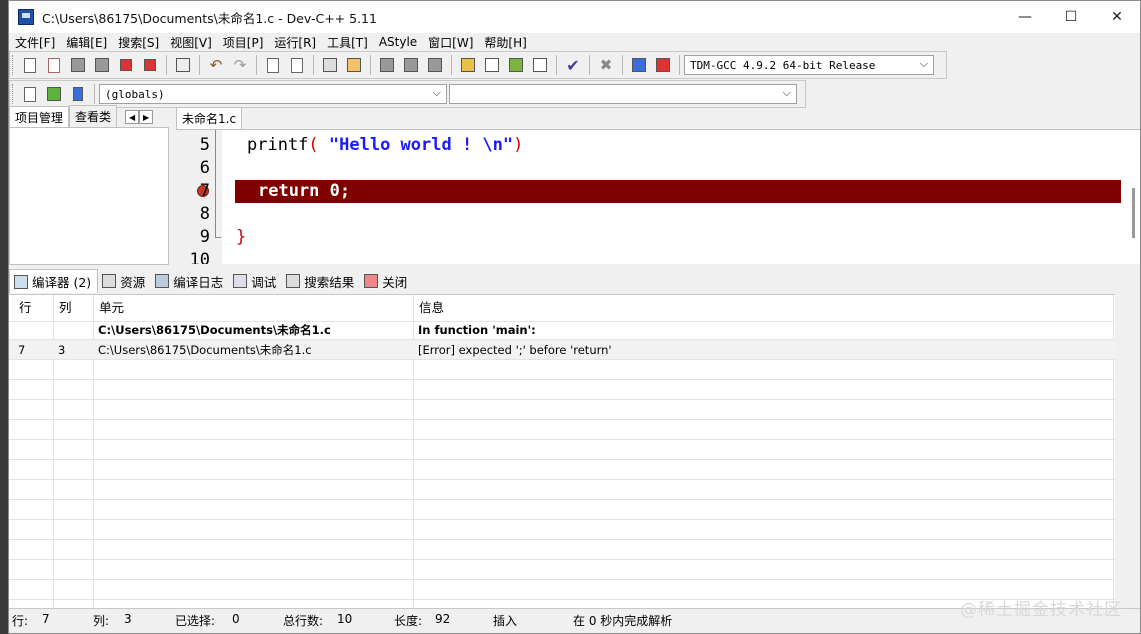 The width and height of the screenshot is (1141, 634). What do you see at coordinates (243, 42) in the screenshot?
I see `menu-project: 项目[P]` at bounding box center [243, 42].